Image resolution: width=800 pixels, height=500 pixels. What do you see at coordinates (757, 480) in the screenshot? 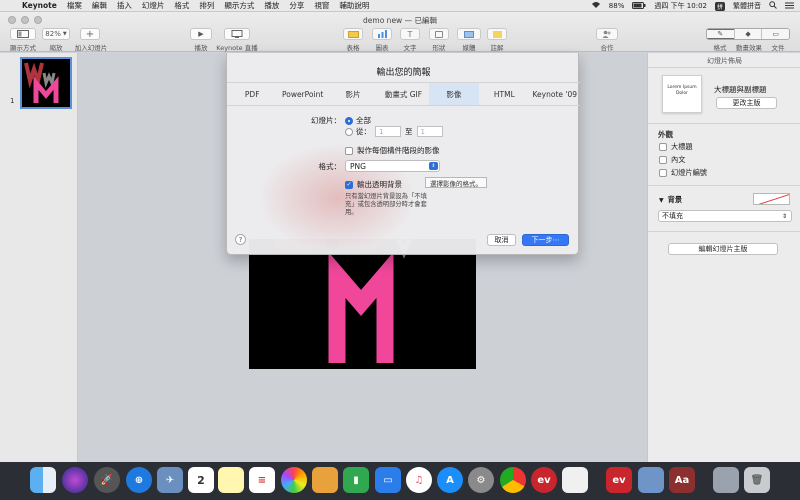
I see `trash-icon: 🗑` at bounding box center [757, 480].